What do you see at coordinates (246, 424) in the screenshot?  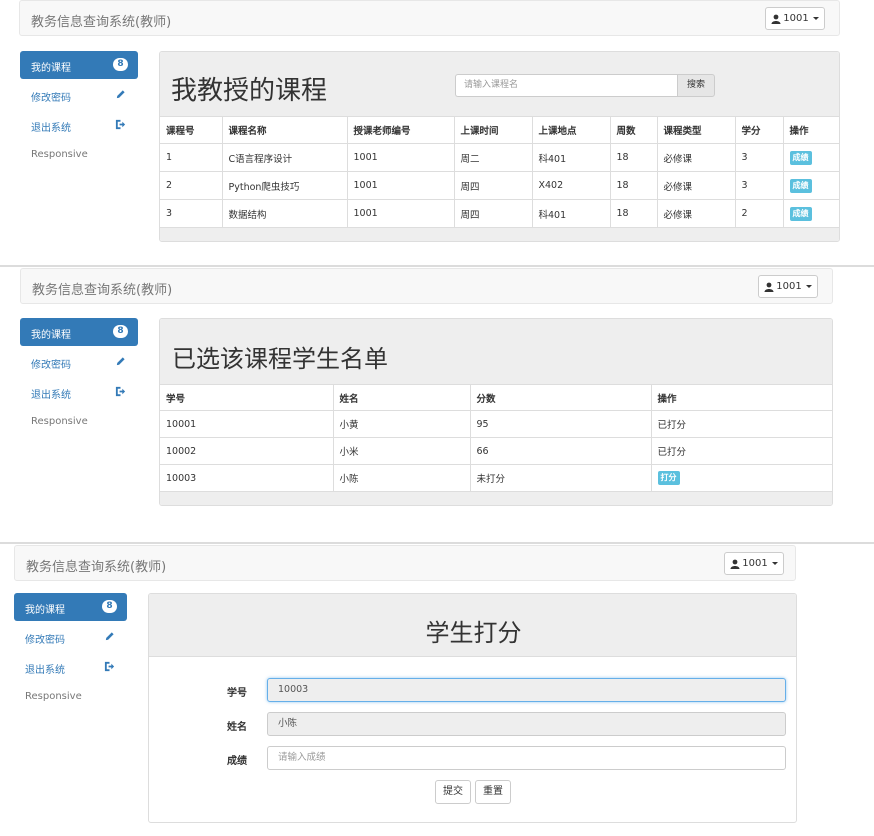 I see `student-id: 10001` at bounding box center [246, 424].